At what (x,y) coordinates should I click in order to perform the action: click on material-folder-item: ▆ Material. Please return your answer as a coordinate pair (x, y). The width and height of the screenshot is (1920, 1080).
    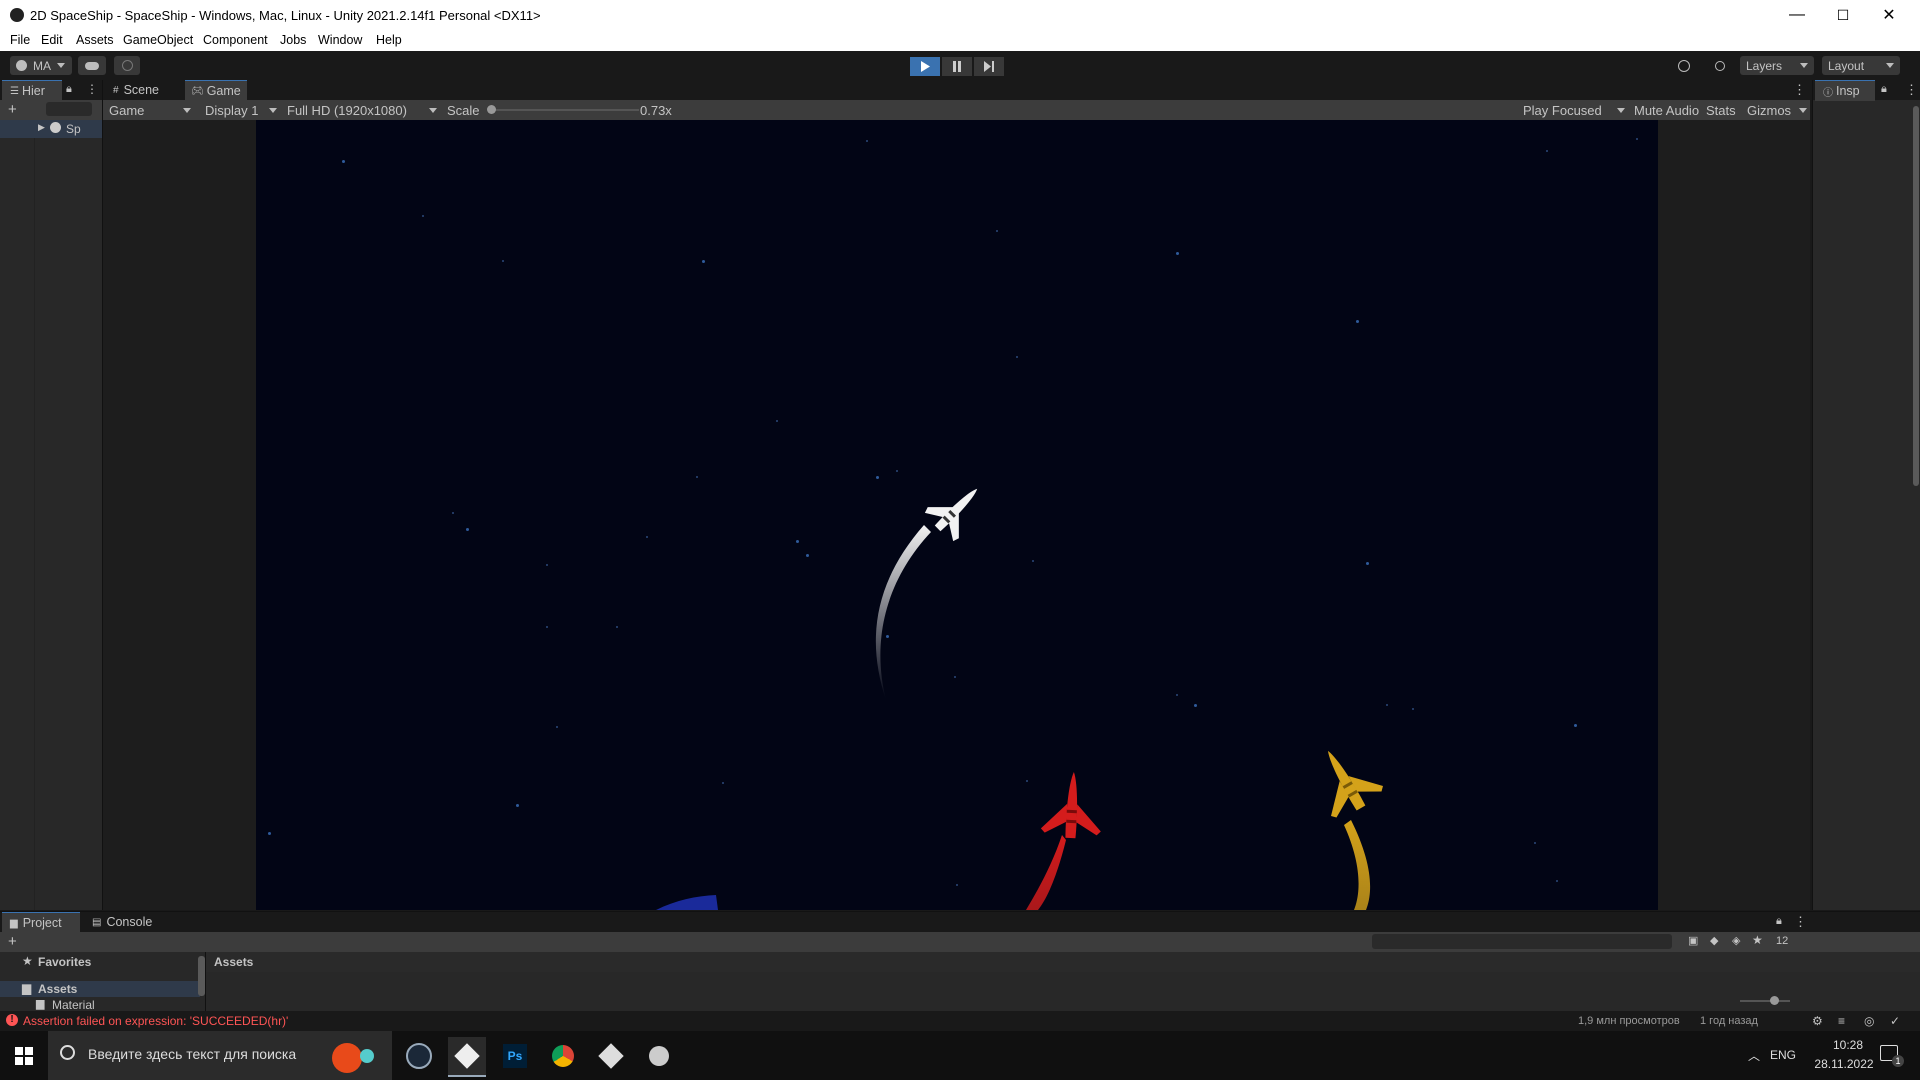
    Looking at the image, I should click on (100, 1005).